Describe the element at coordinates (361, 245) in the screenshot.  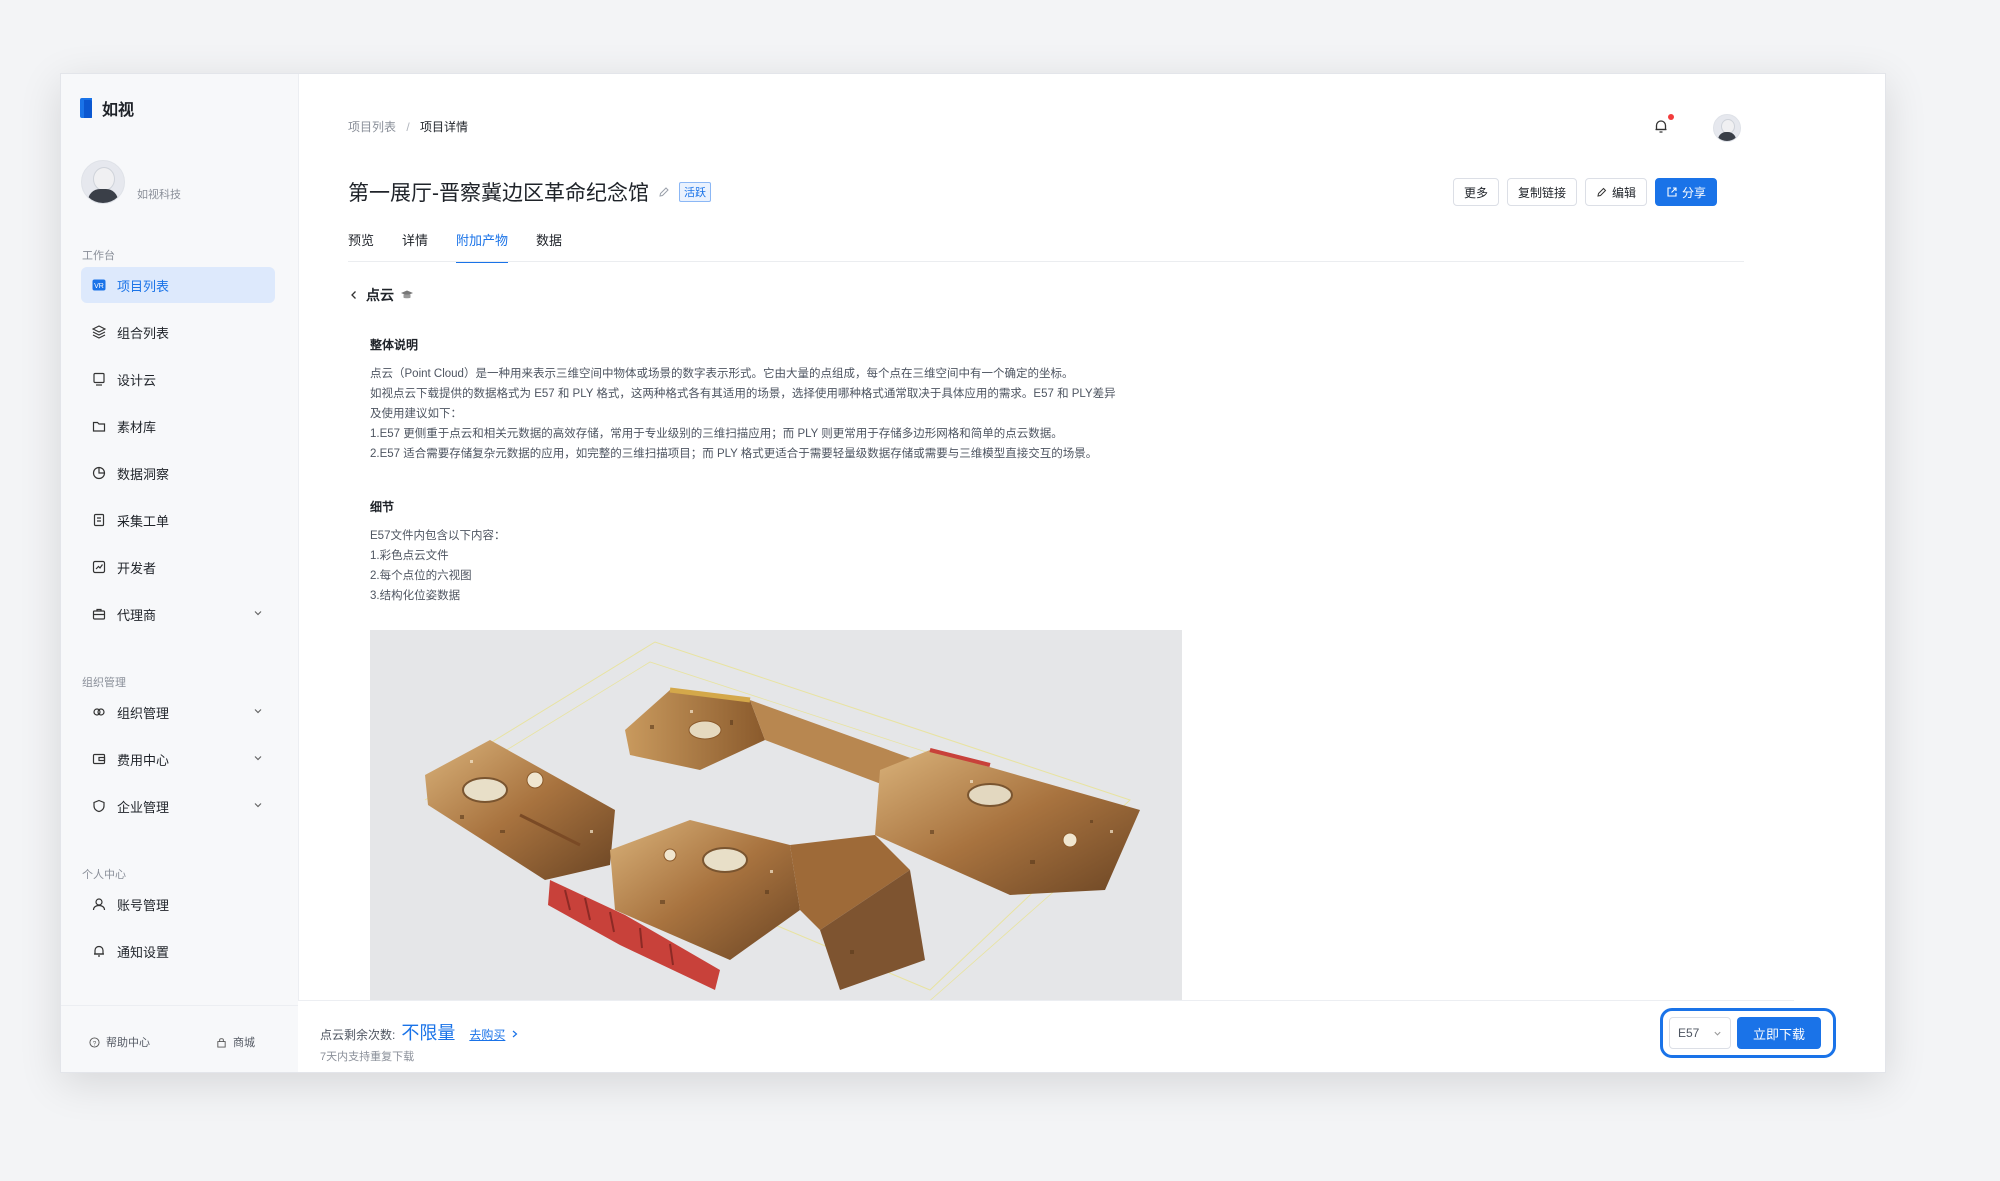
I see `tab-preview: 预览` at that location.